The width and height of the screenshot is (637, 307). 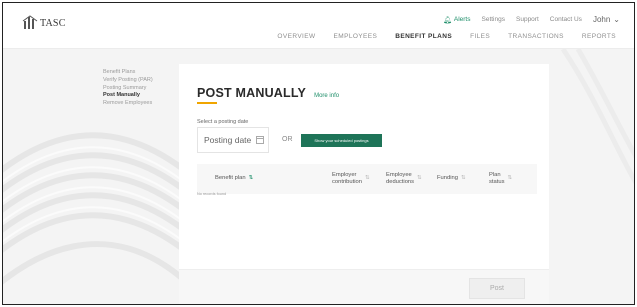 I want to click on subnav-post-manually: Post Manually, so click(x=128, y=96).